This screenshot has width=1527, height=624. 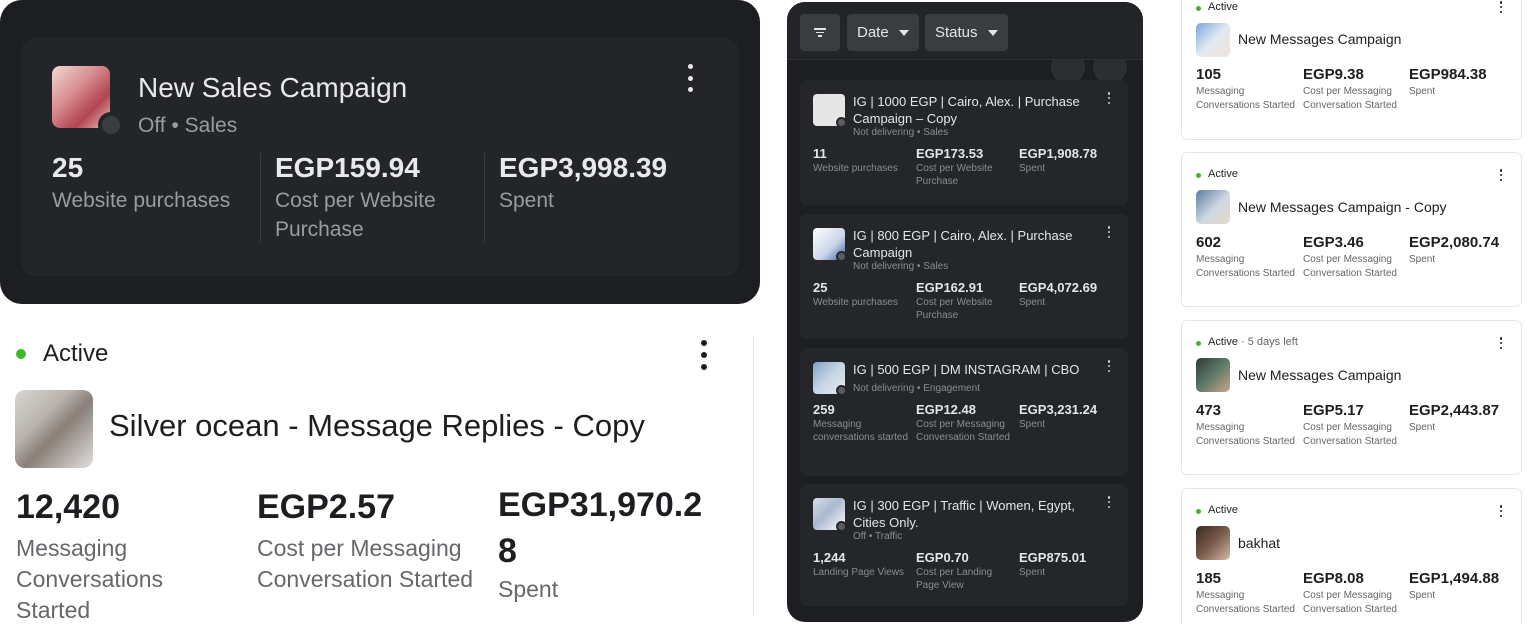 I want to click on metric-value: EGP173.53, so click(x=950, y=153).